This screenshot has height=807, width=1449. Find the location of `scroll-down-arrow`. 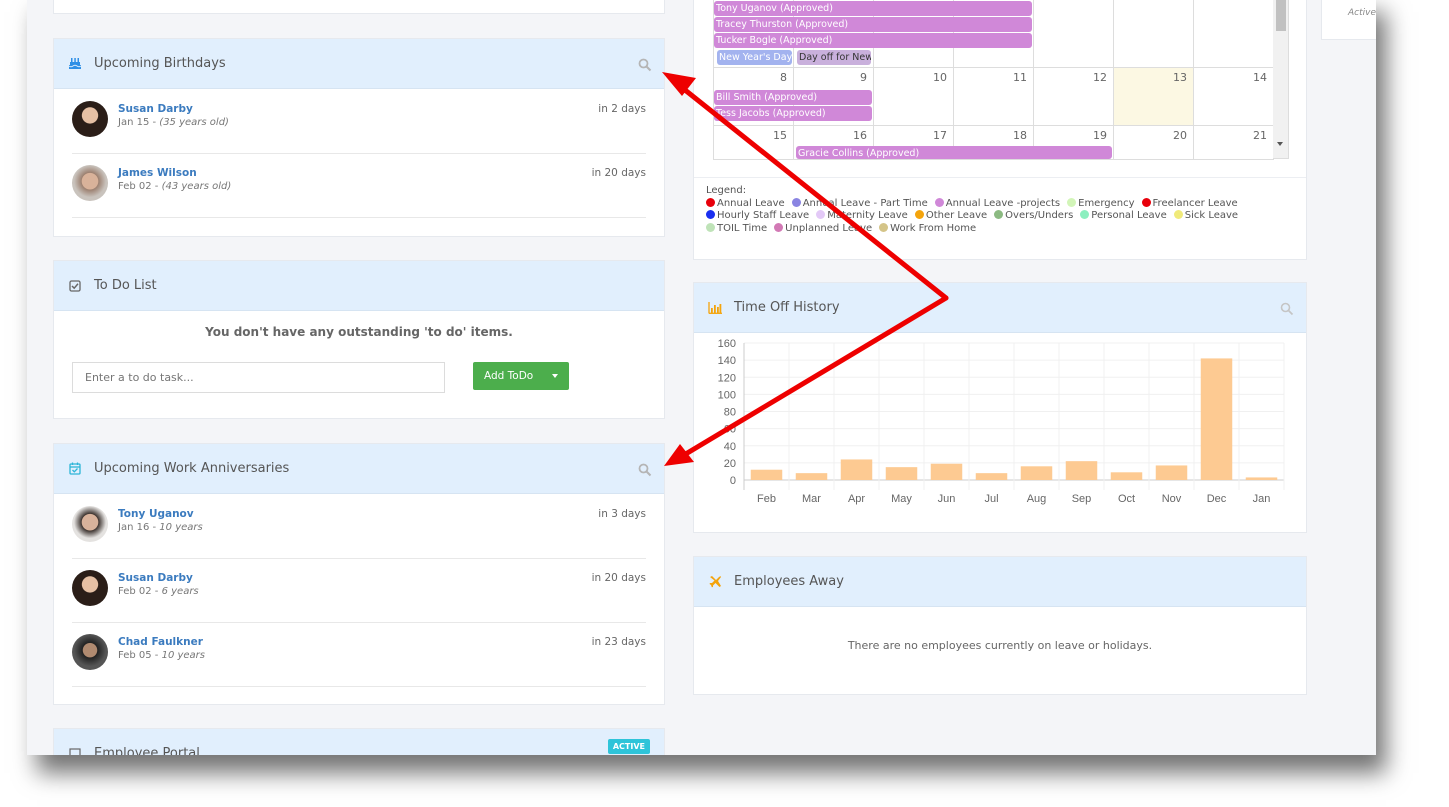

scroll-down-arrow is located at coordinates (1280, 144).